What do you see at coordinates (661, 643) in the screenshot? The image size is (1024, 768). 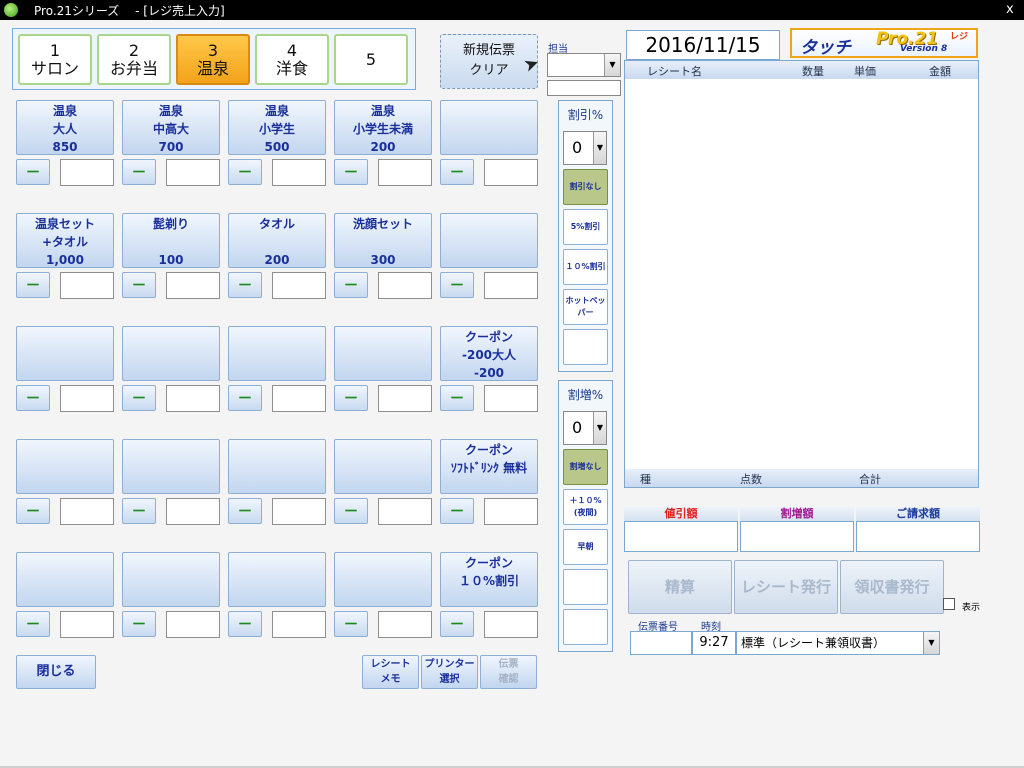 I see `slip-number-field` at bounding box center [661, 643].